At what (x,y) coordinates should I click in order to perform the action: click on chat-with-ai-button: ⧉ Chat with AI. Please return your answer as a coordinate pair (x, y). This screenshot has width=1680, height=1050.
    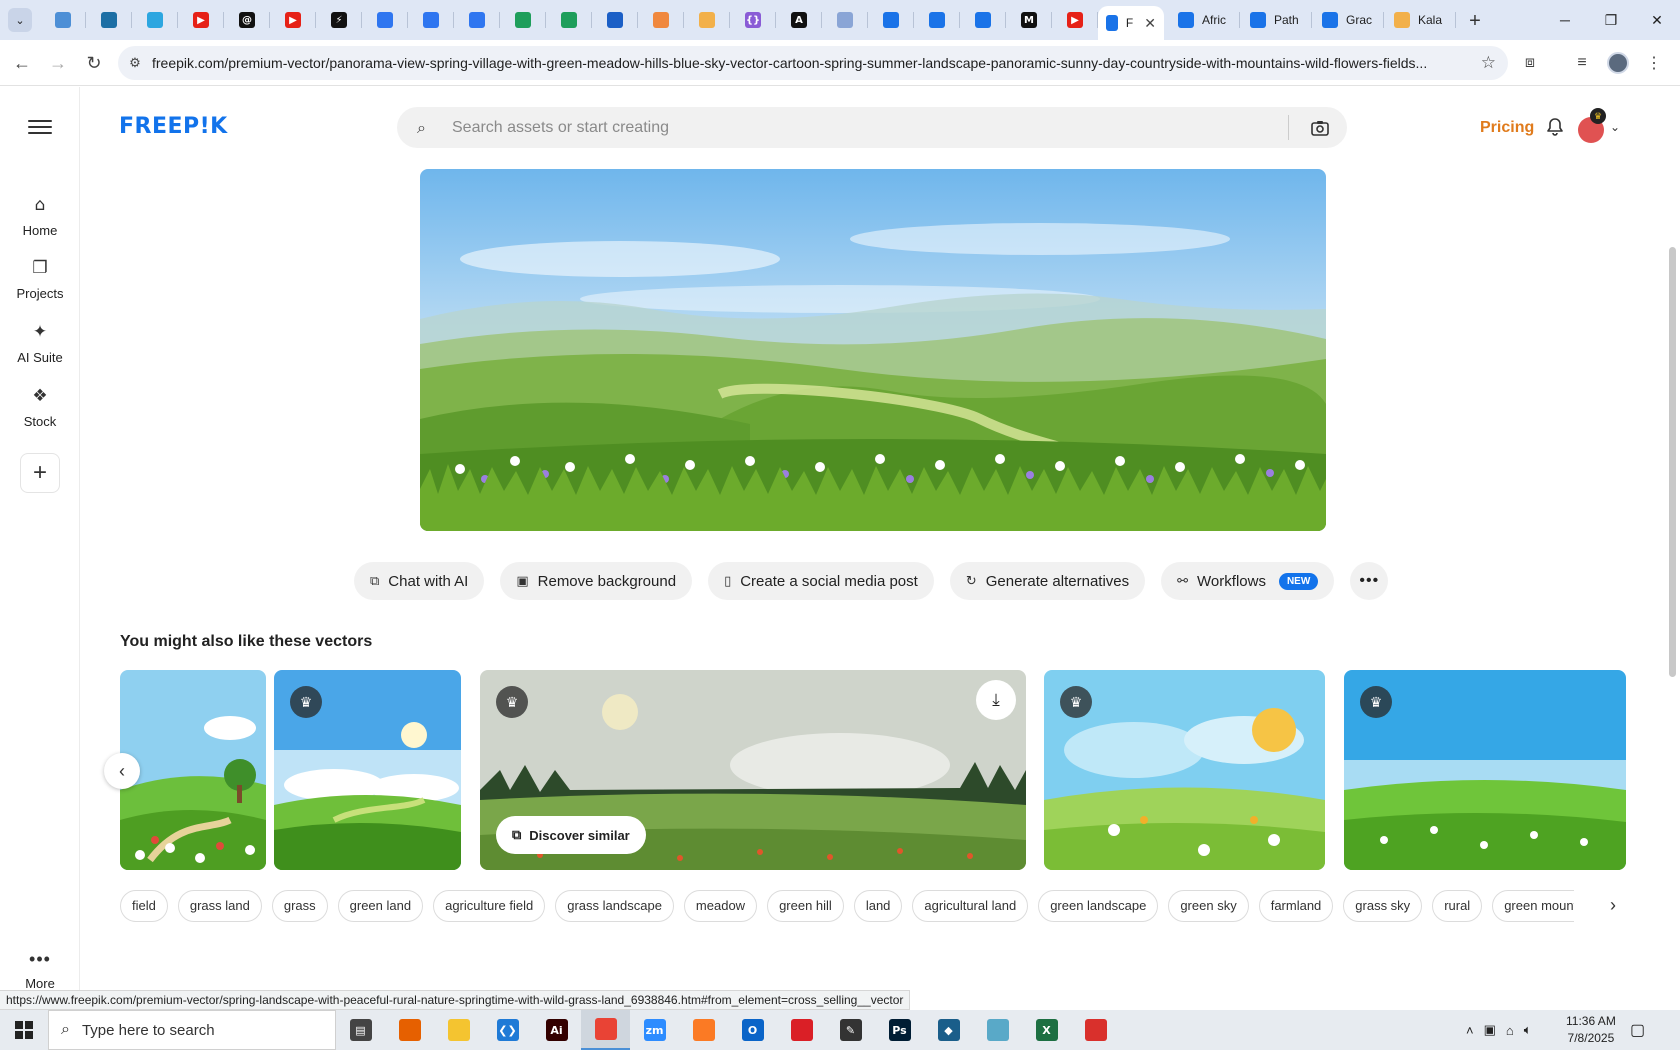
    Looking at the image, I should click on (419, 581).